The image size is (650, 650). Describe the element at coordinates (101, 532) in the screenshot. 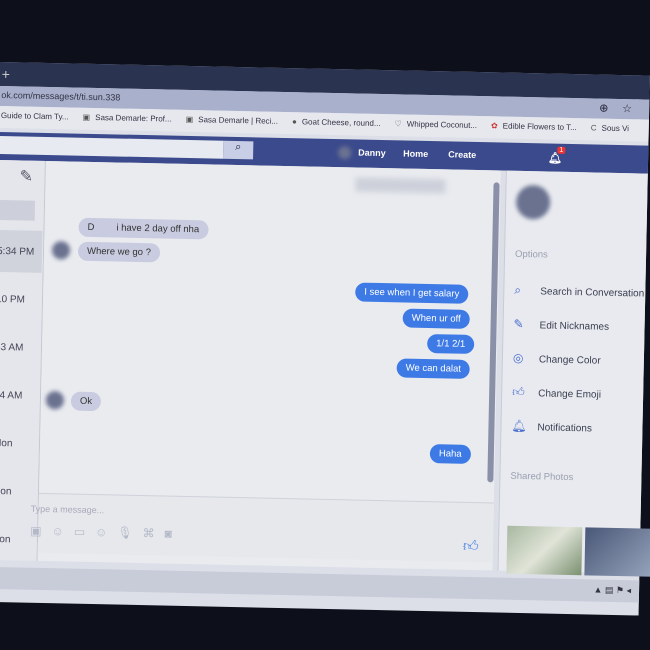

I see `emoji-icon: ☺` at that location.